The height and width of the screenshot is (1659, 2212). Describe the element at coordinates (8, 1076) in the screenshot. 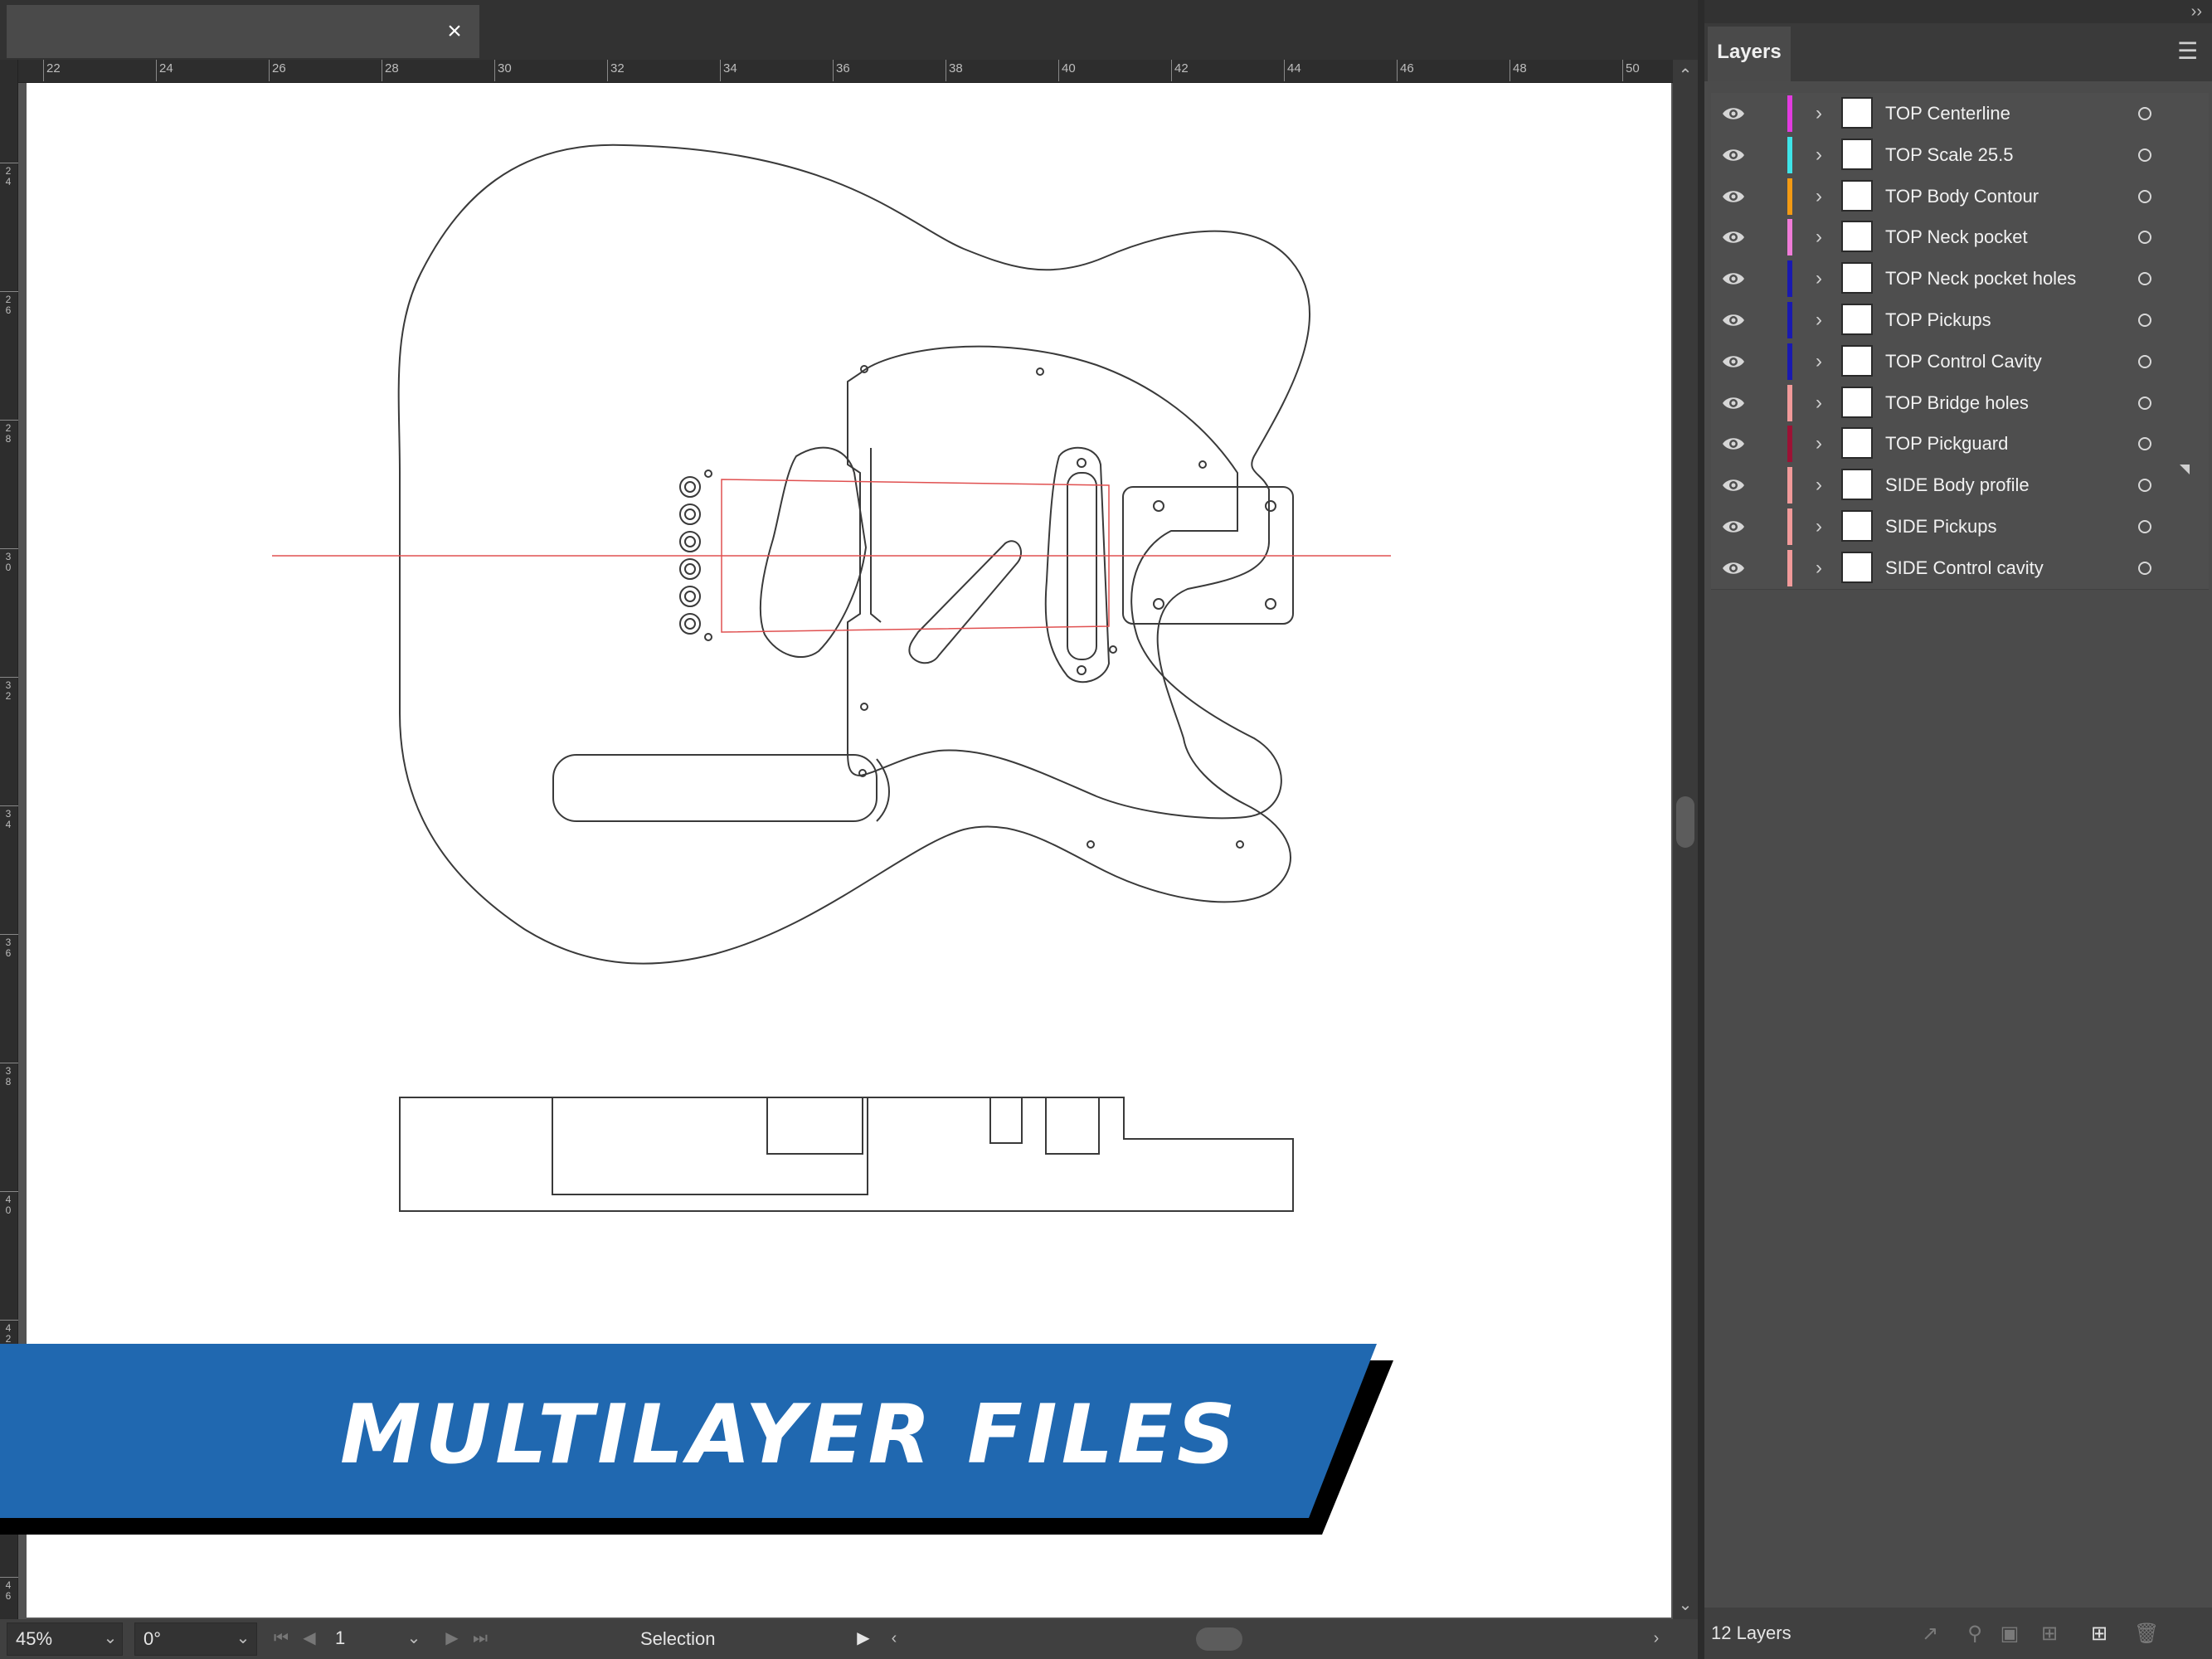

I see `ruler-label: 38` at that location.